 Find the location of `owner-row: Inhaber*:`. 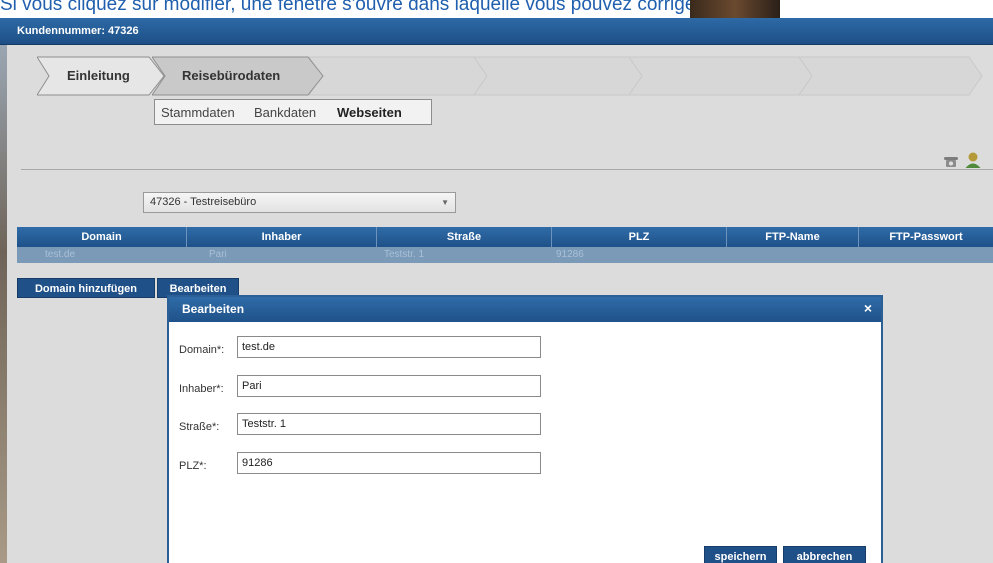

owner-row: Inhaber*: is located at coordinates (379, 387).